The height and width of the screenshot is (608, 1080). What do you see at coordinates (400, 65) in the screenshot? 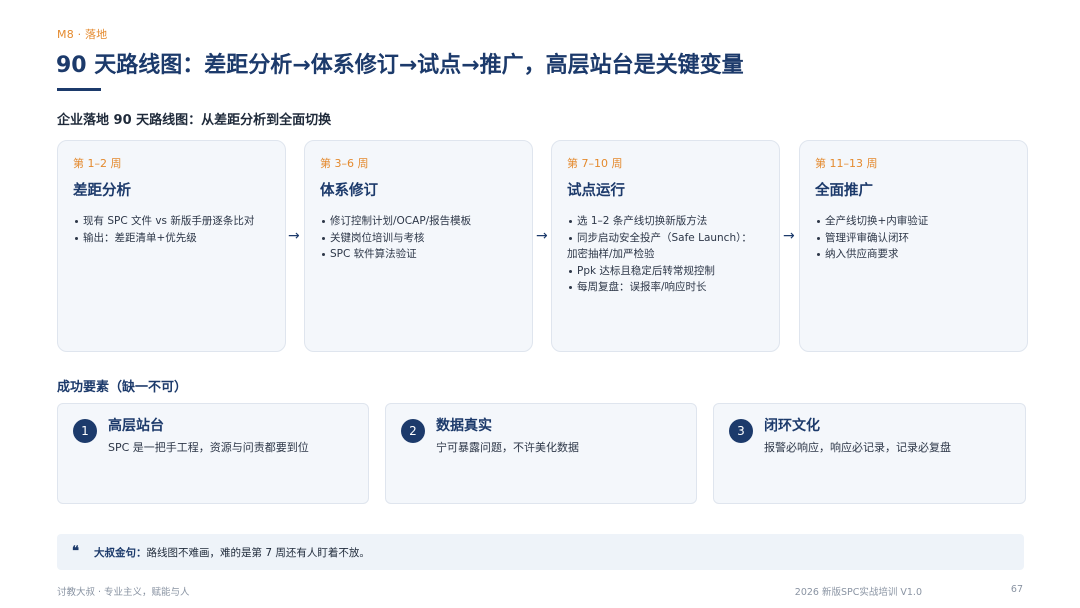
I see `page-title: 90 天路线图：差距分析→体系修订→试点→推广，高层站台是关键变量` at bounding box center [400, 65].